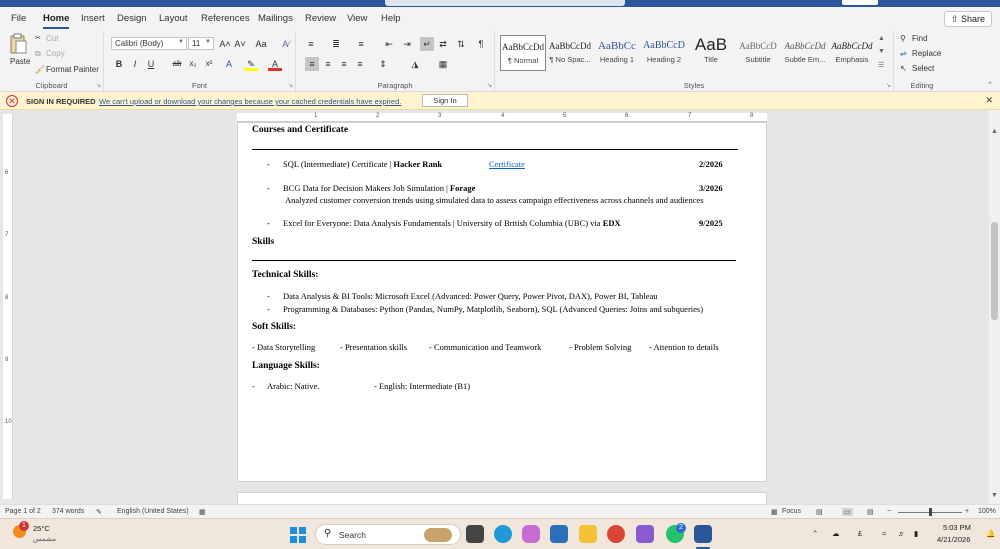  I want to click on style-emphasis: AaBbCcDd Emphasis, so click(852, 53).